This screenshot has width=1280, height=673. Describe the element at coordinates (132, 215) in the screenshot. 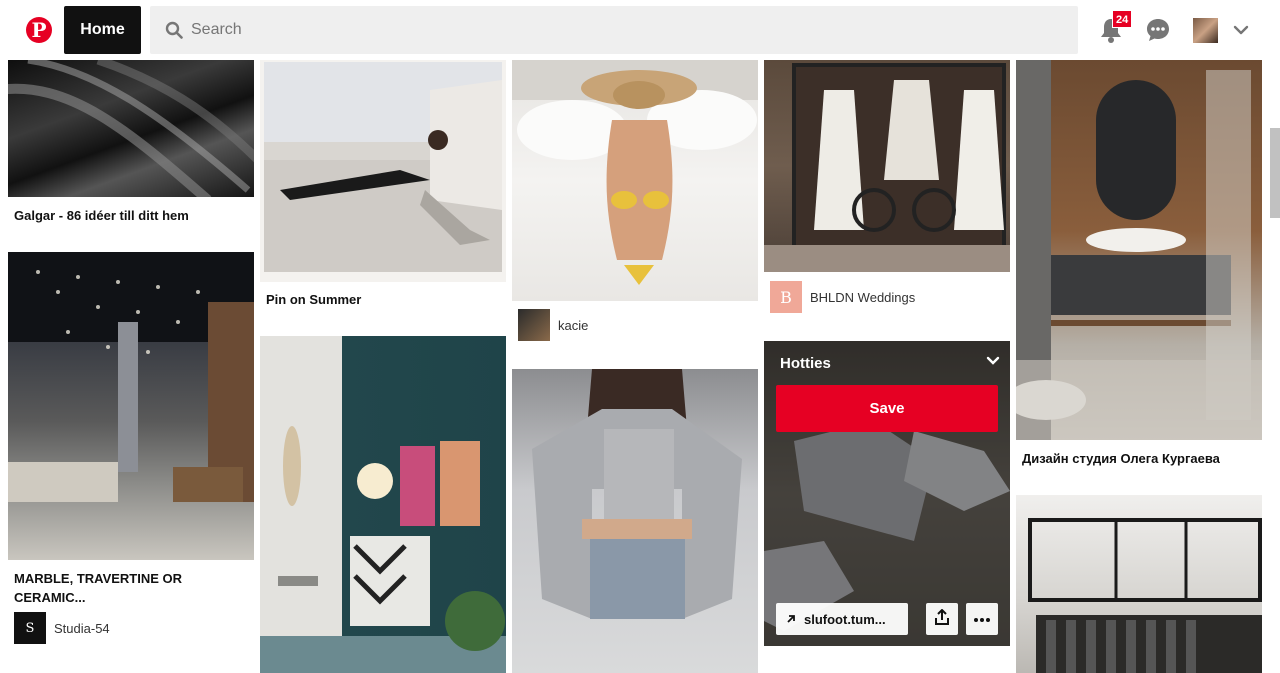

I see `pin-title: Galgar - 86 idéer till ditt hem` at that location.